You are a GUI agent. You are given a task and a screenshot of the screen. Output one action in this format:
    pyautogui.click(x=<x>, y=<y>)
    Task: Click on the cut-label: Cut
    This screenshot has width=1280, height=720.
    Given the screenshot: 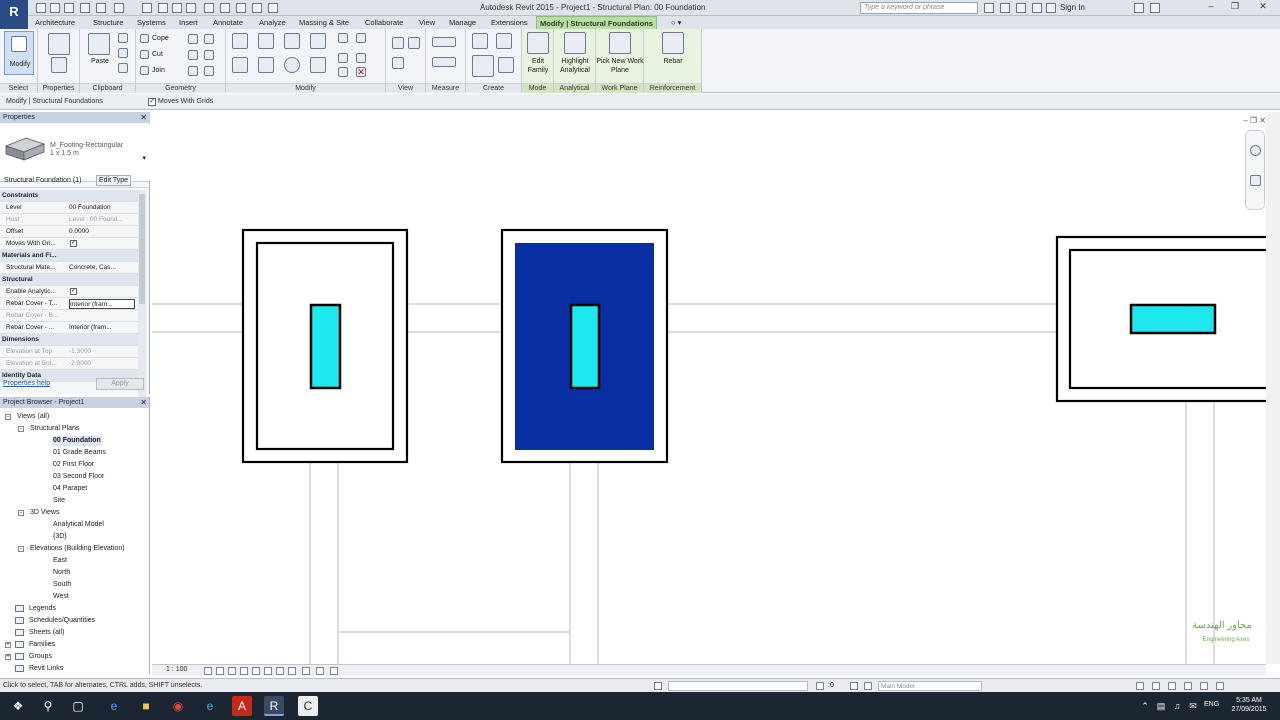 What is the action you would take?
    pyautogui.click(x=157, y=54)
    